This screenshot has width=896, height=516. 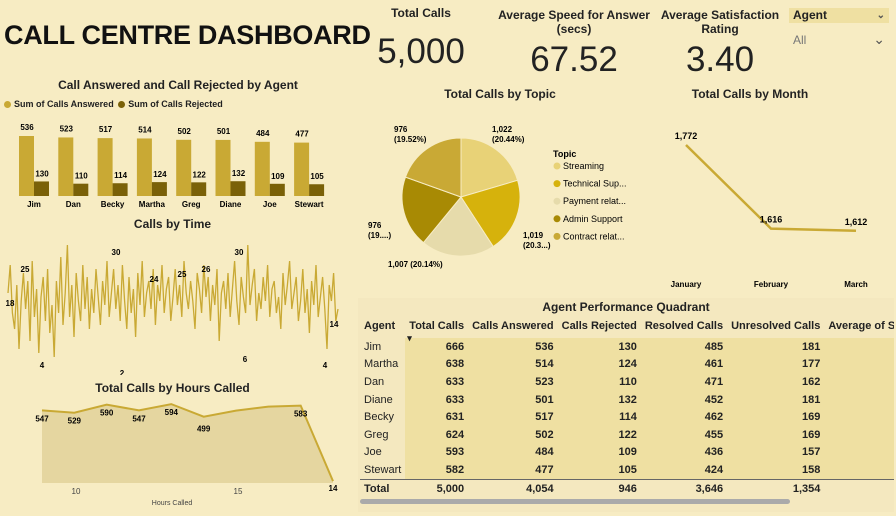 I want to click on table-cell: 157, so click(x=776, y=452).